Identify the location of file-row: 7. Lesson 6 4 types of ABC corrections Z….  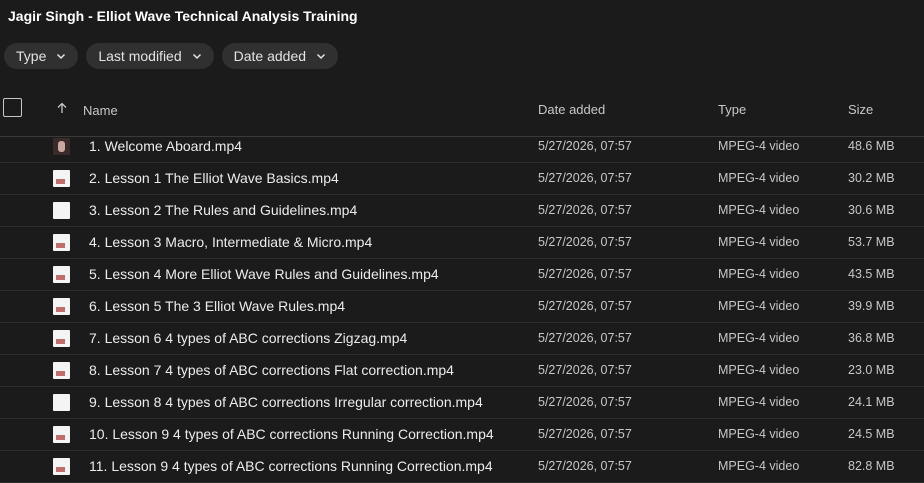
(462, 339).